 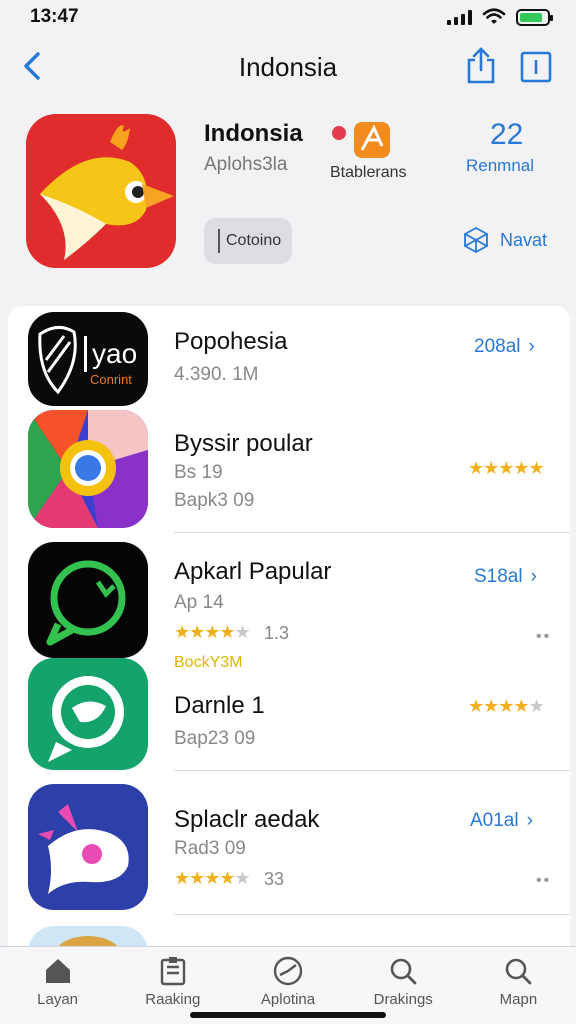 What do you see at coordinates (494, 16) in the screenshot?
I see `wifi-icon` at bounding box center [494, 16].